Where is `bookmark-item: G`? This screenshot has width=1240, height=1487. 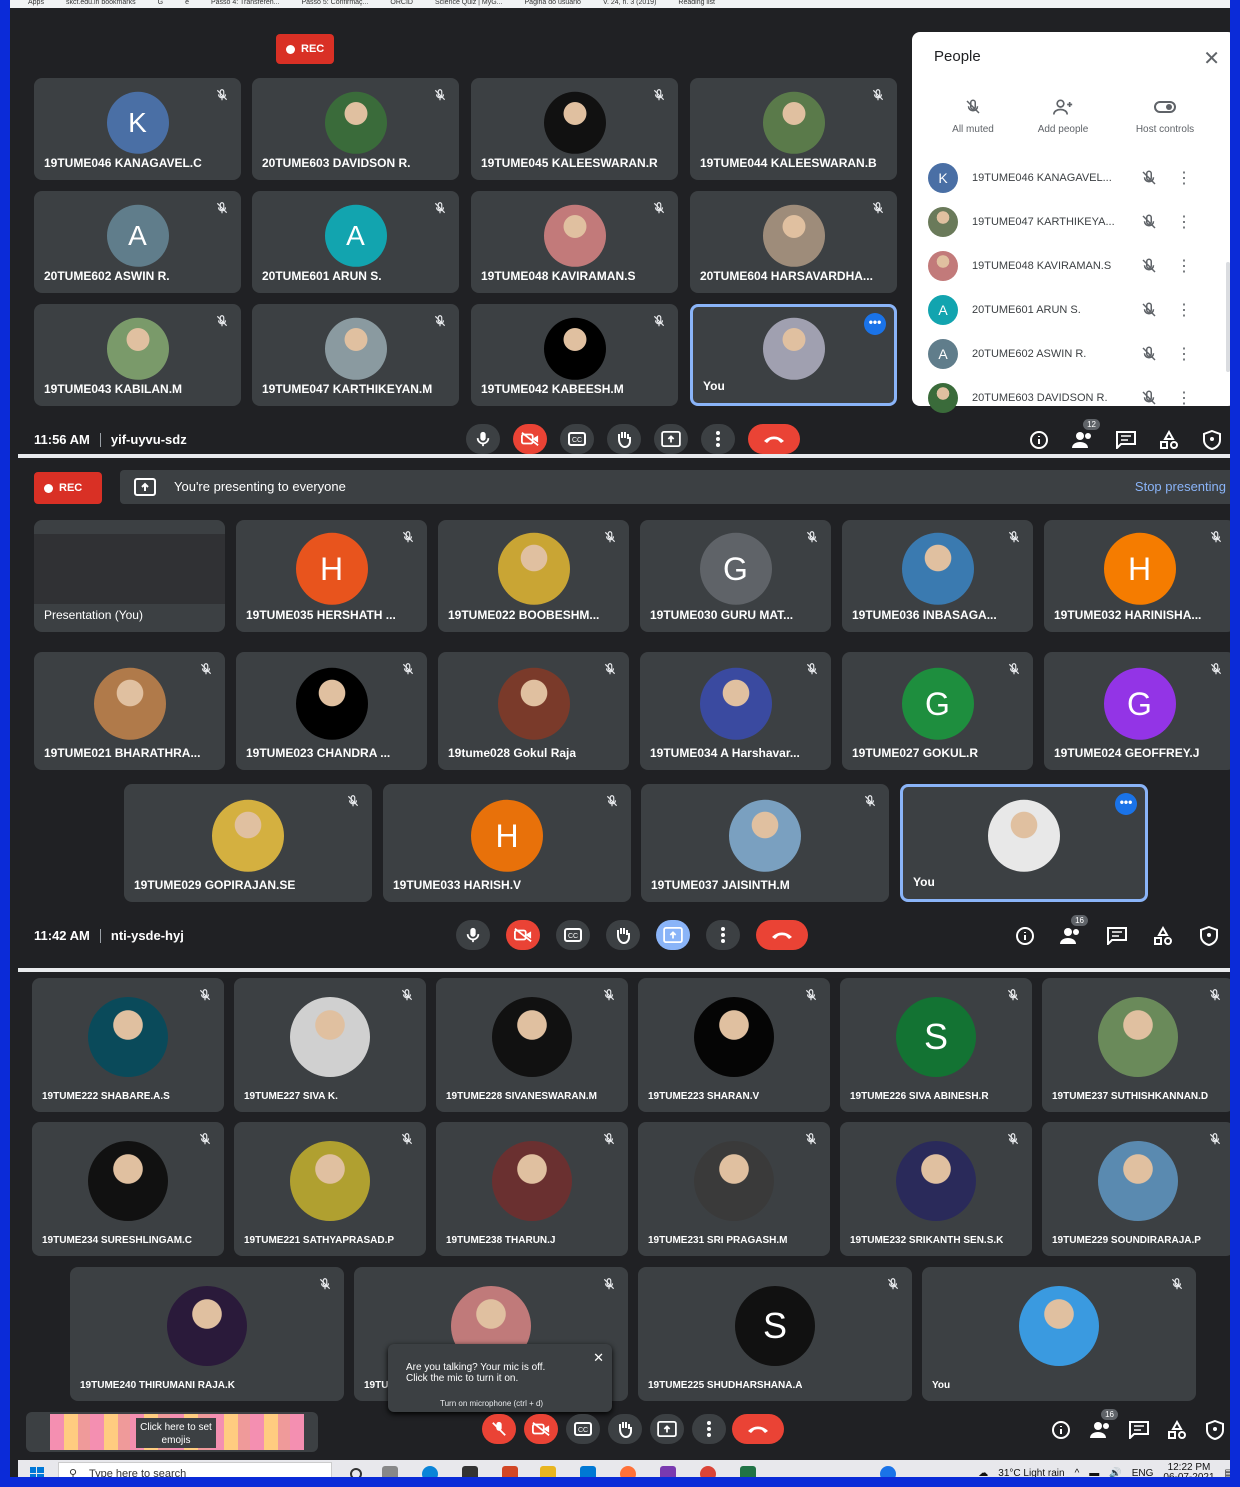
bookmark-item: G is located at coordinates (160, 4).